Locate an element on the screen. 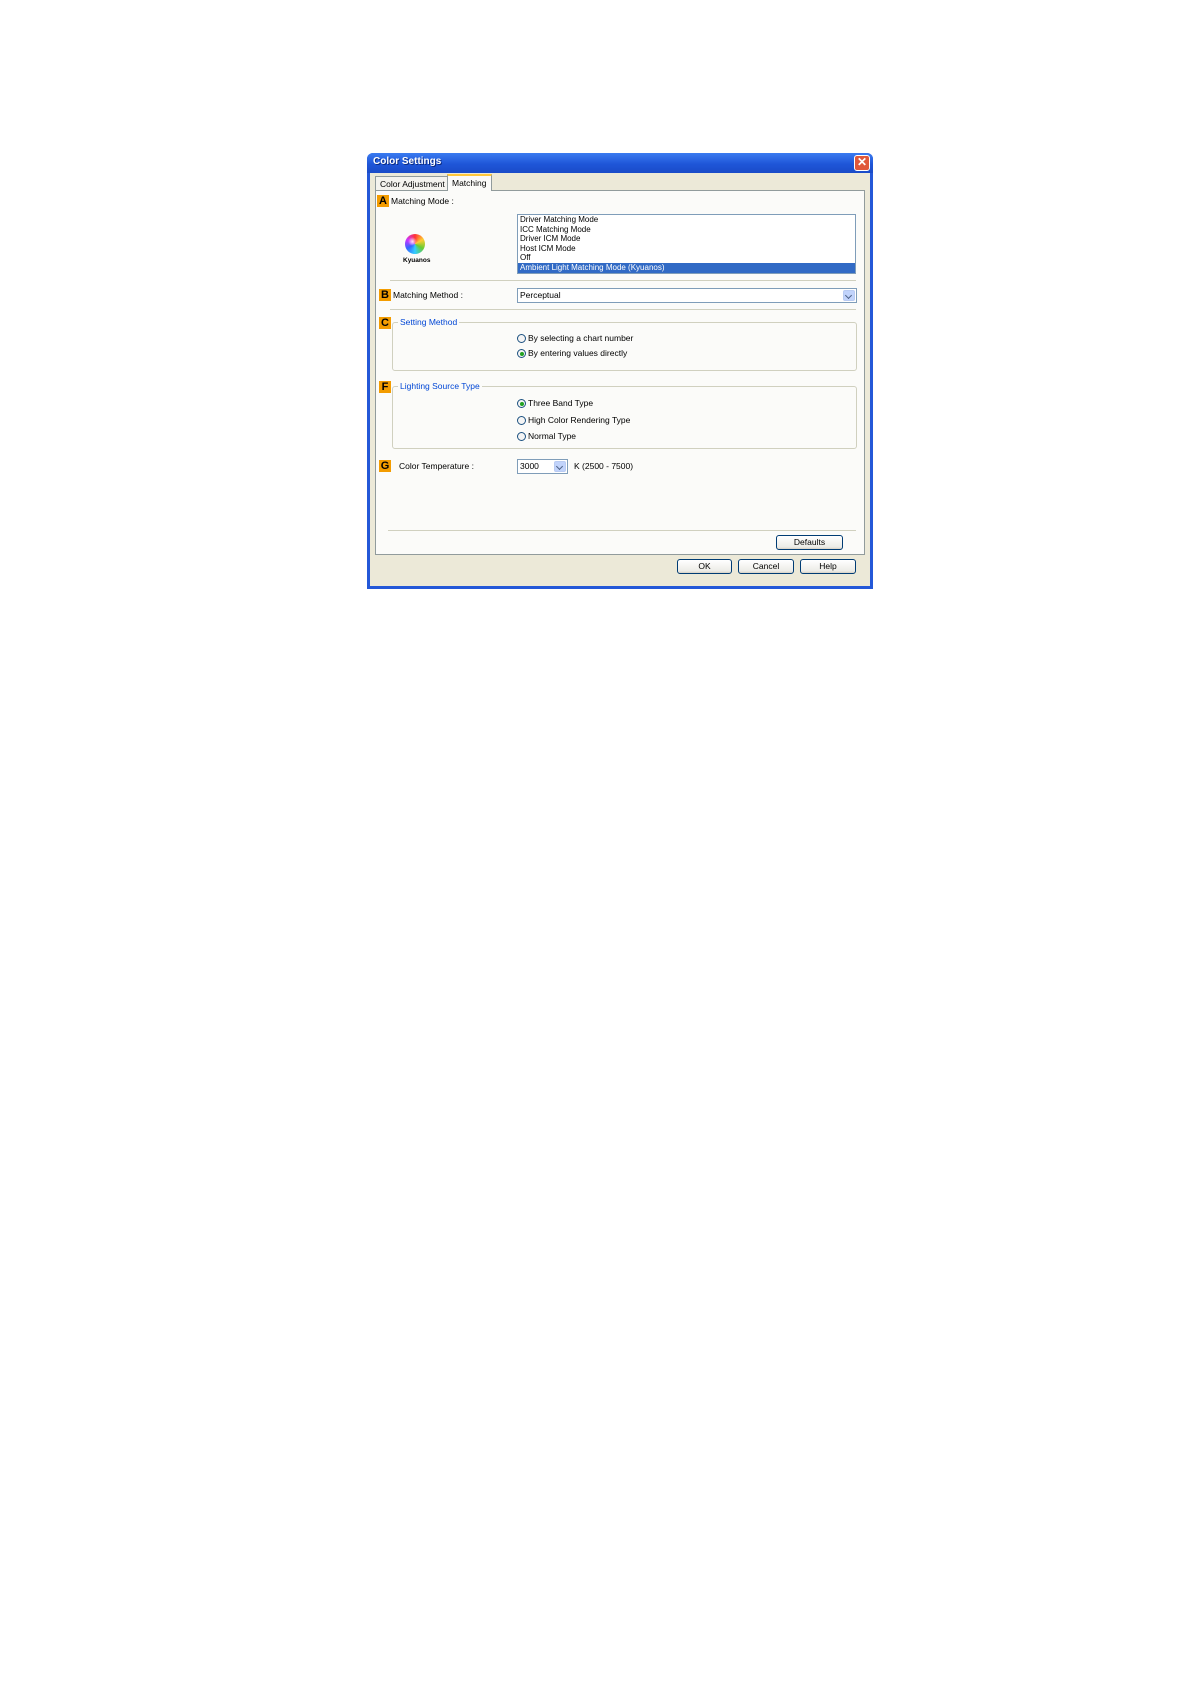 The image size is (1191, 1684). badge-g: G is located at coordinates (385, 466).